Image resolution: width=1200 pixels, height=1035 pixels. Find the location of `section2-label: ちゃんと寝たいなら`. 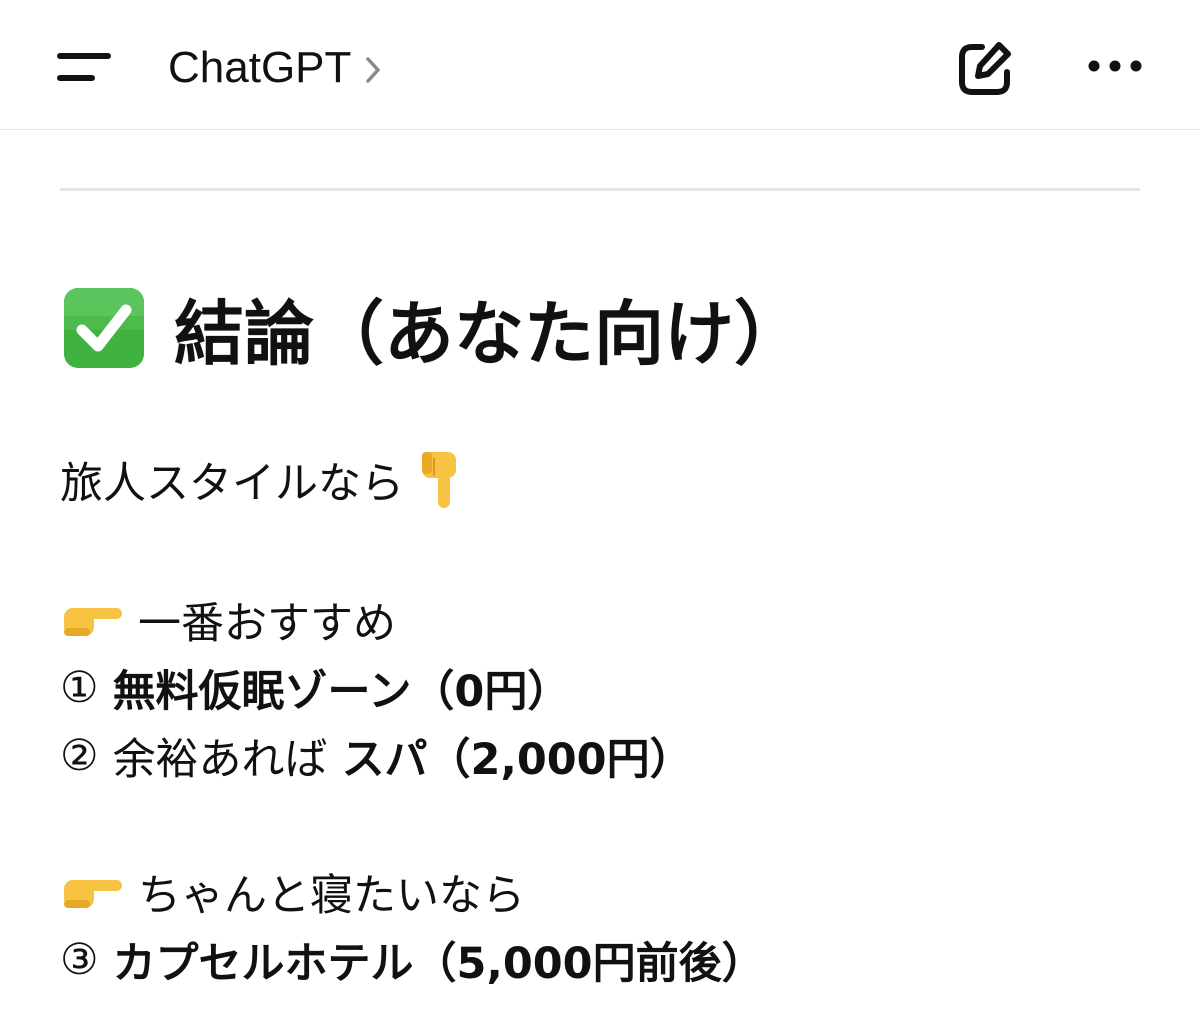

section2-label: ちゃんと寝たいなら is located at coordinates (331, 896).